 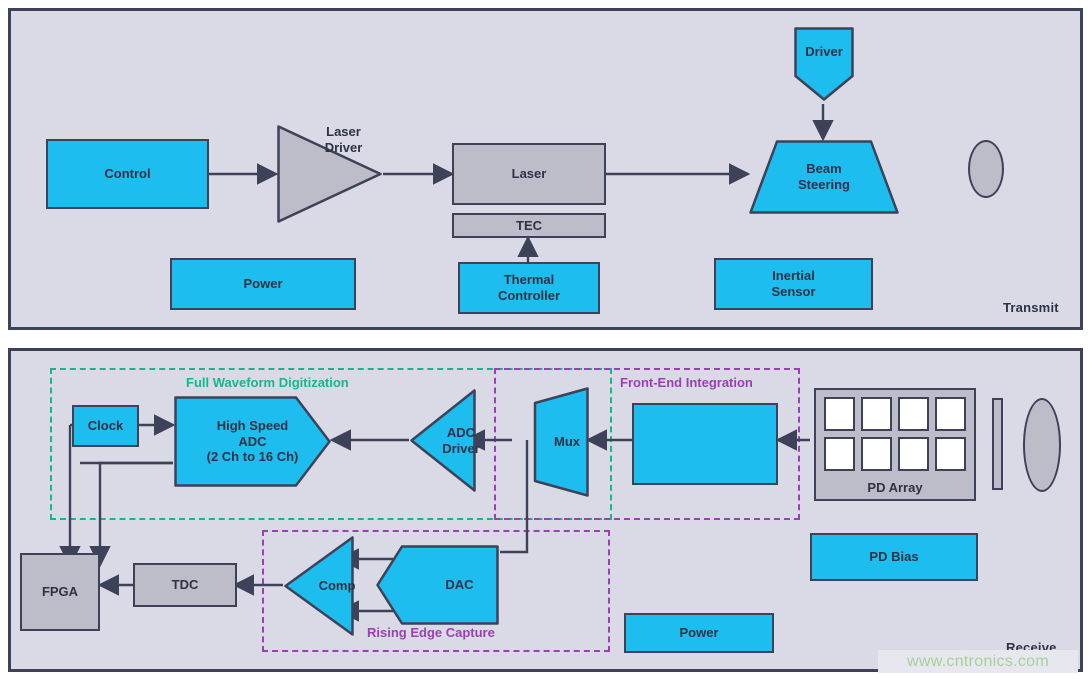 What do you see at coordinates (824, 51) in the screenshot?
I see `block-driver-label: Driver` at bounding box center [824, 51].